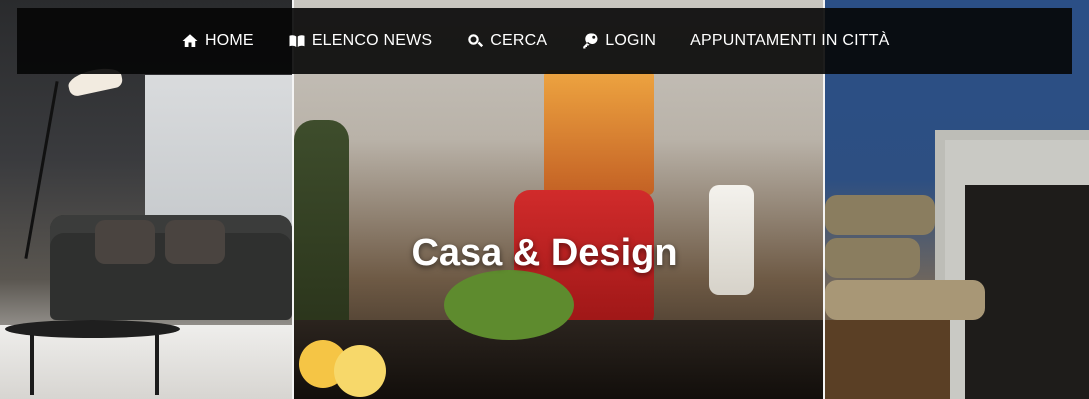 The image size is (1089, 399). Describe the element at coordinates (590, 41) in the screenshot. I see `key-icon` at that location.